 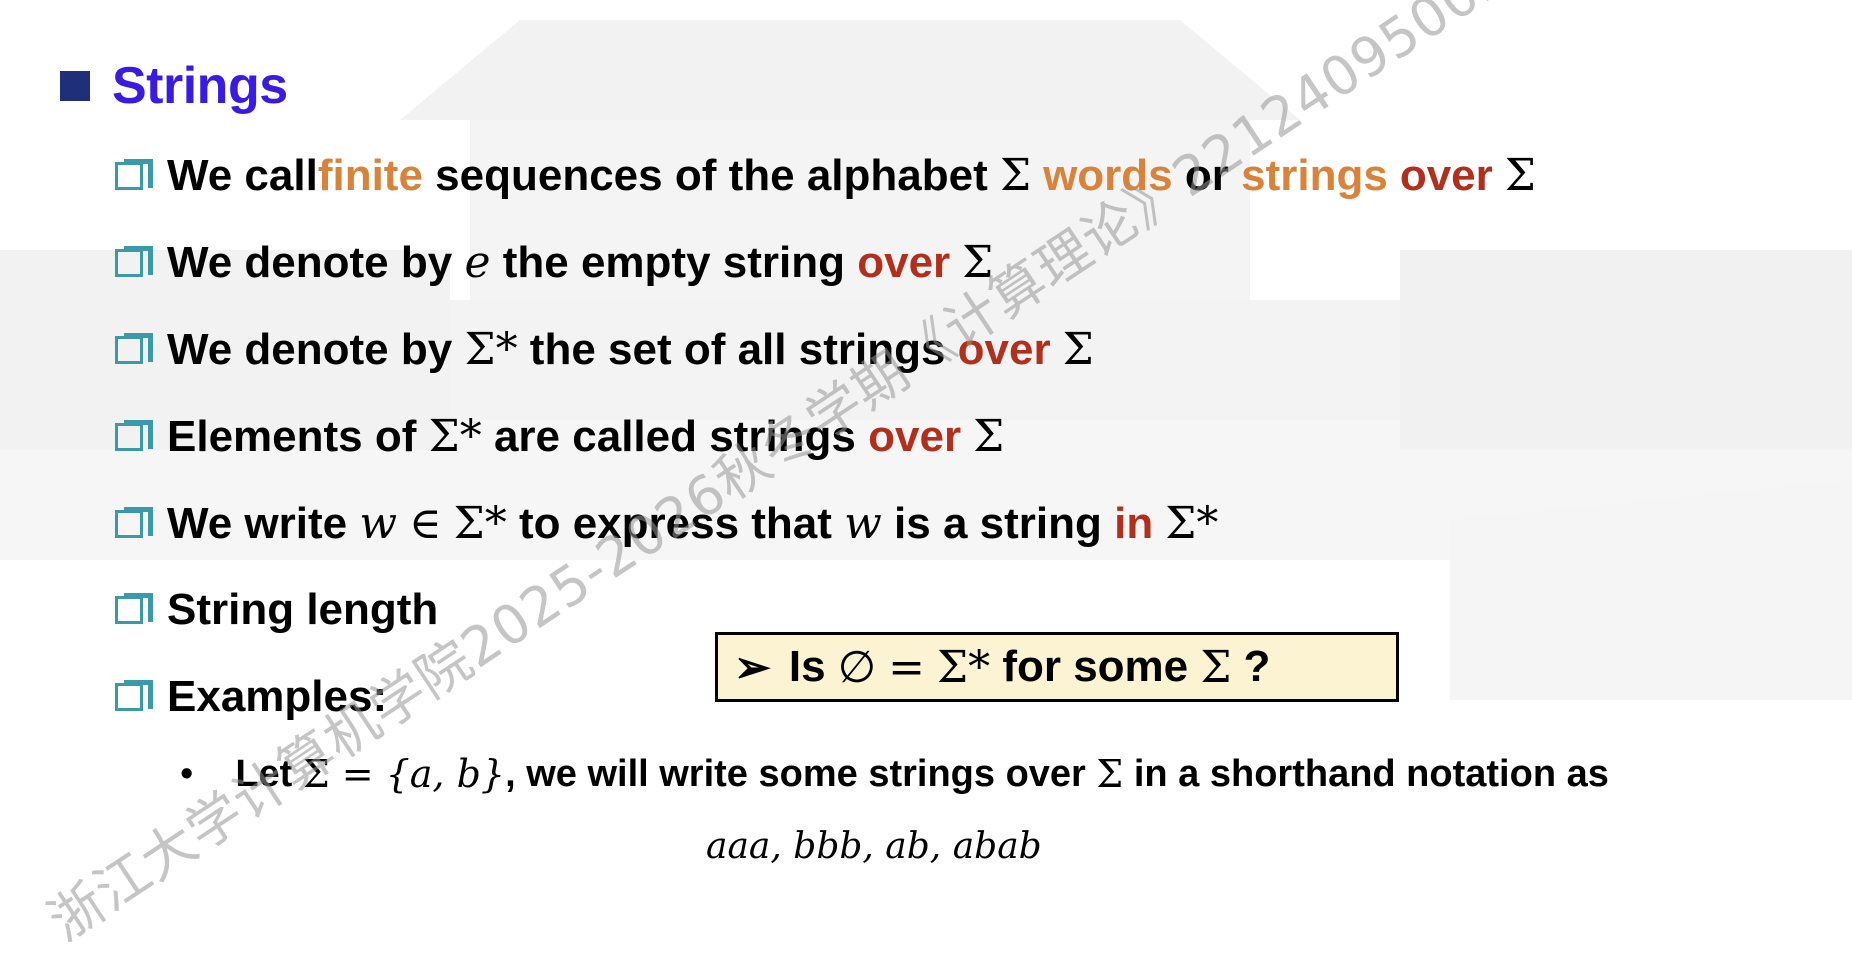 I want to click on slide-title: Strings, so click(x=200, y=86).